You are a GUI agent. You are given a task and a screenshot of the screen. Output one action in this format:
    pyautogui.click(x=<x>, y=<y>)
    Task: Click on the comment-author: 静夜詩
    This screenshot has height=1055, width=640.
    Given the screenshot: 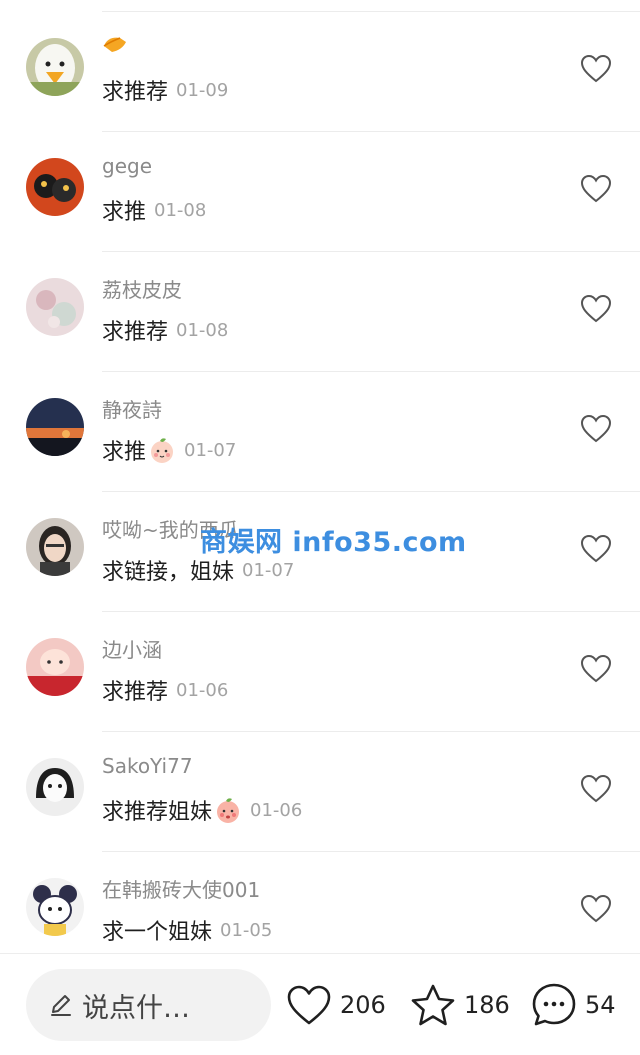 What is the action you would take?
    pyautogui.click(x=132, y=408)
    